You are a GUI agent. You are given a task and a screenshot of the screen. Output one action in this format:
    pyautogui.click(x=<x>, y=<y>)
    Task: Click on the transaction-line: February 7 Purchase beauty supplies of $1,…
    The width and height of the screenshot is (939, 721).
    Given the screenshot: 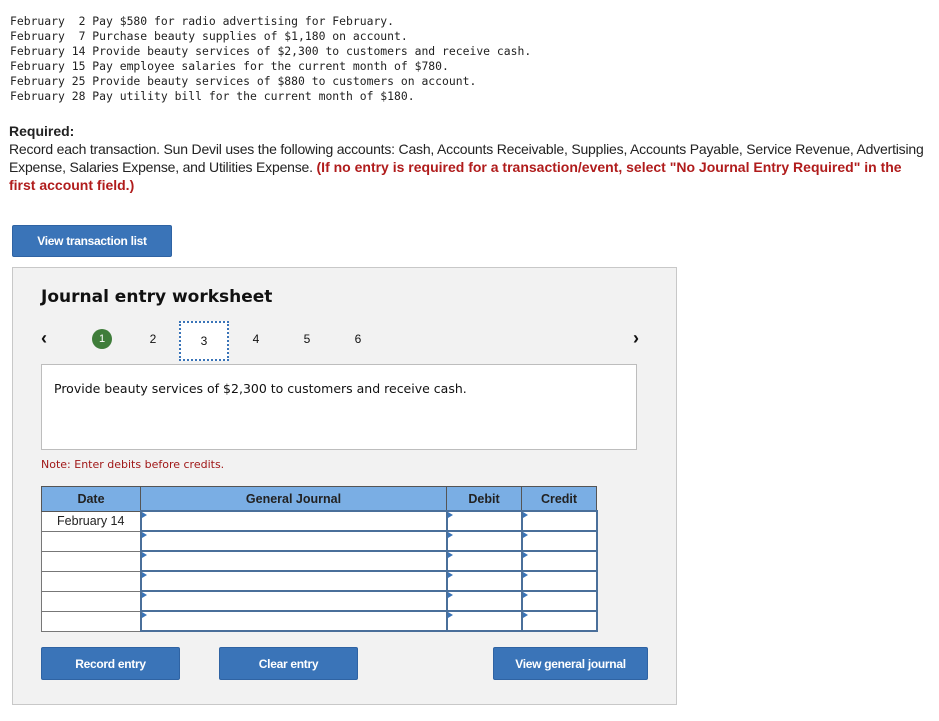 What is the action you would take?
    pyautogui.click(x=270, y=36)
    